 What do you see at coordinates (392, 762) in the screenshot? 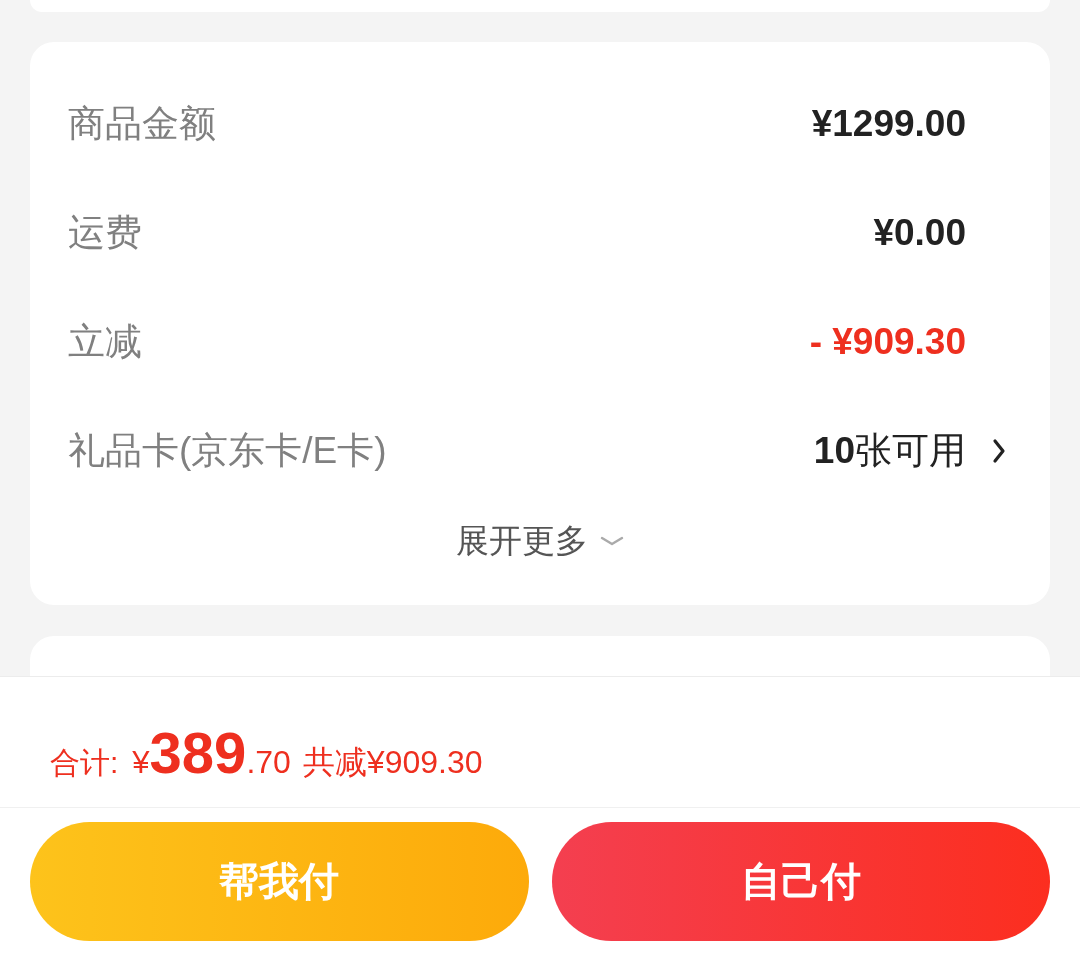
I see `total-saving: 共减¥909.30` at bounding box center [392, 762].